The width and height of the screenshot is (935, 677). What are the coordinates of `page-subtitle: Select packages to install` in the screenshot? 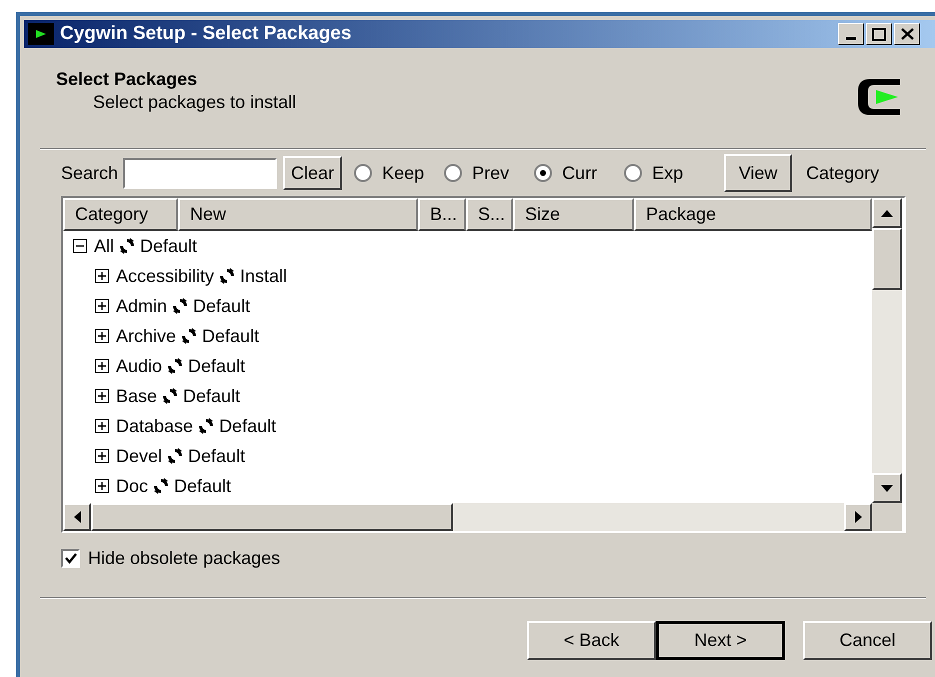 It's located at (194, 102).